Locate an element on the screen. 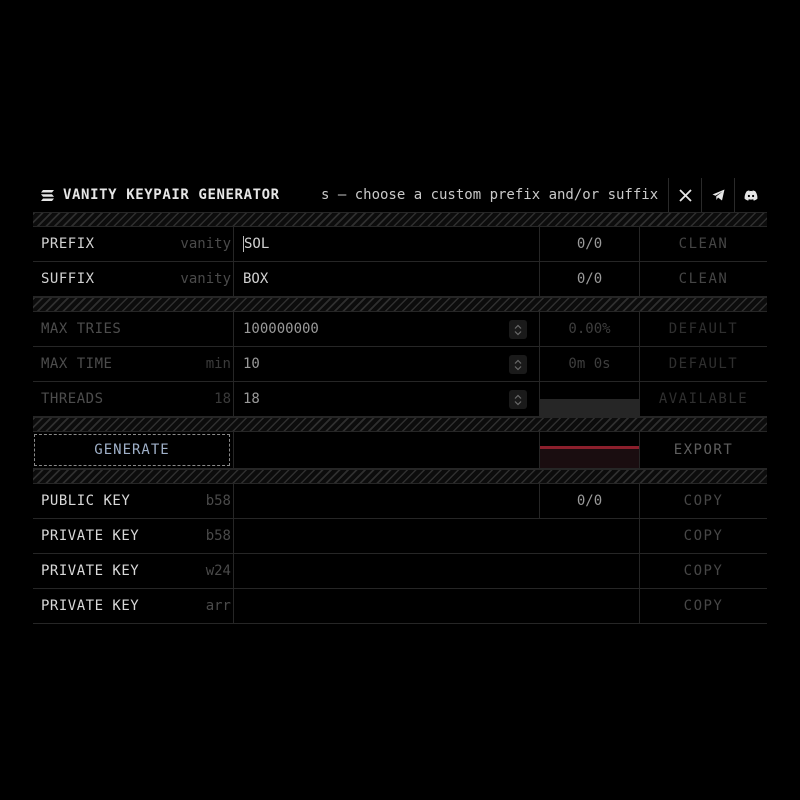 This screenshot has width=800, height=800. public-key-row: PUBLIC KEY b58 0/0 COPY is located at coordinates (400, 501).